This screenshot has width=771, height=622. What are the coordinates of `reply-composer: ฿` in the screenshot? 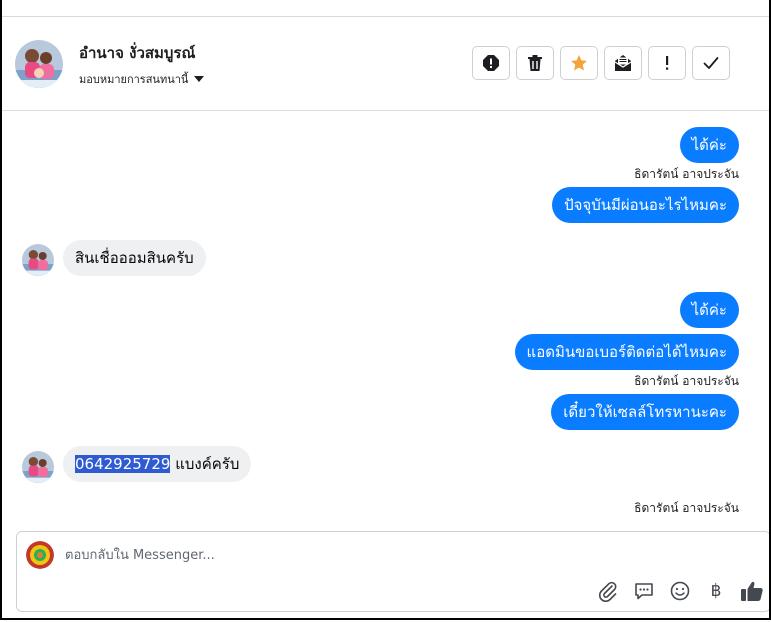 It's located at (392, 571).